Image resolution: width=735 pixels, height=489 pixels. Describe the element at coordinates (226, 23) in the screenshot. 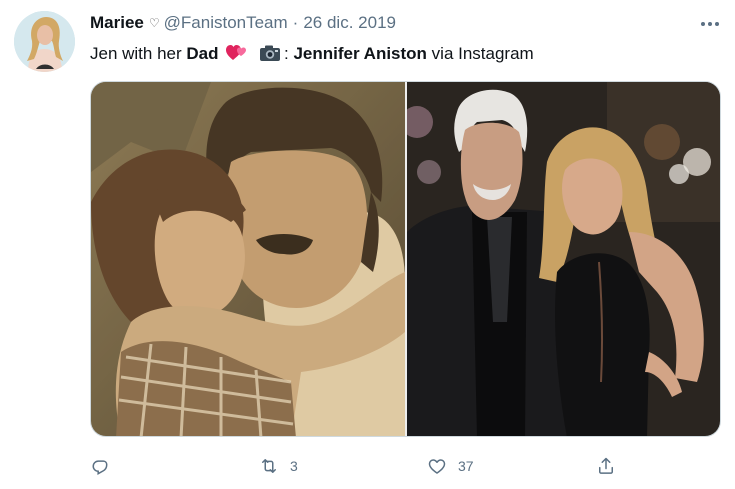

I see `user-handle: @FanistonTeam` at that location.